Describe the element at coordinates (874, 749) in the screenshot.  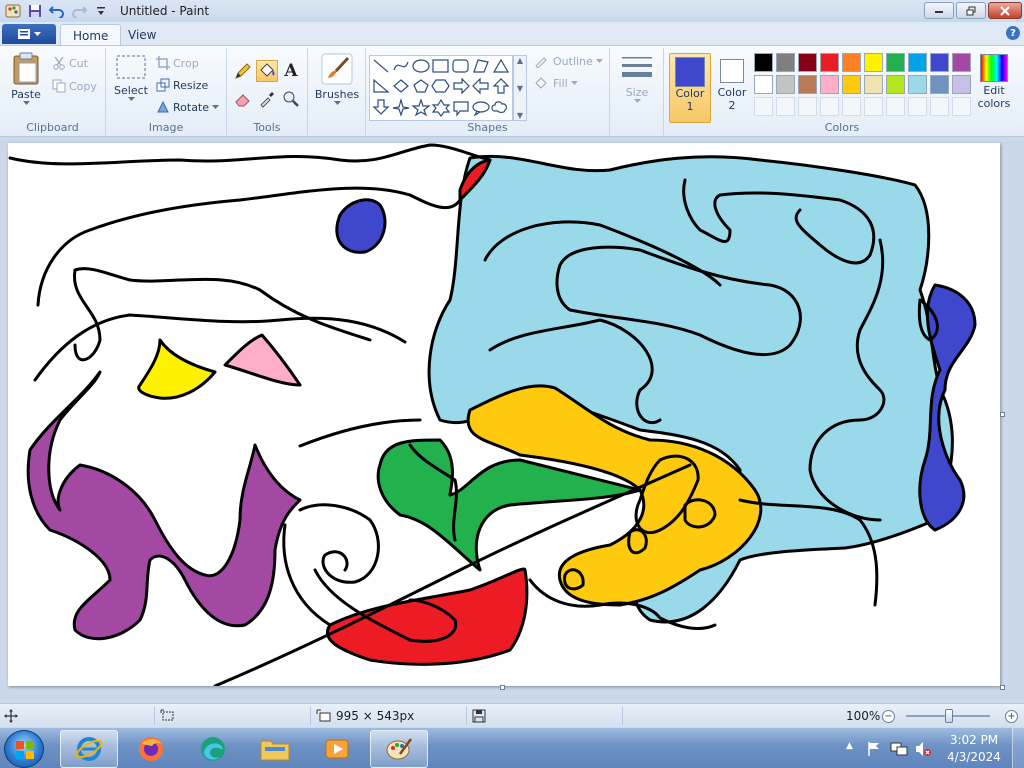
I see `action-center-flag-icon` at that location.